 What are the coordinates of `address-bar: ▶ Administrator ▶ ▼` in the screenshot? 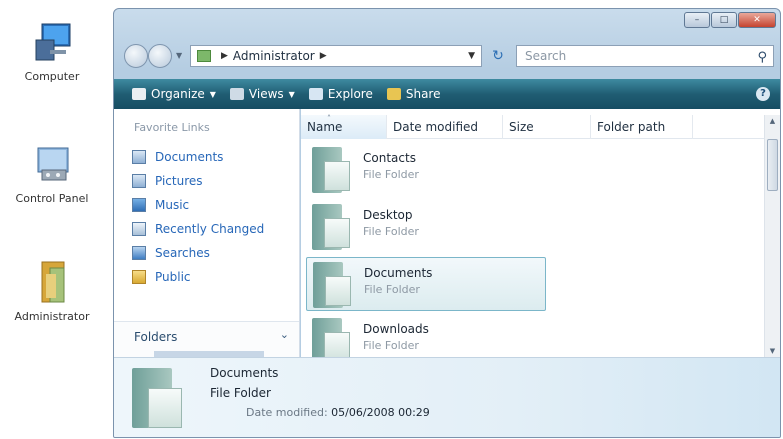 It's located at (336, 56).